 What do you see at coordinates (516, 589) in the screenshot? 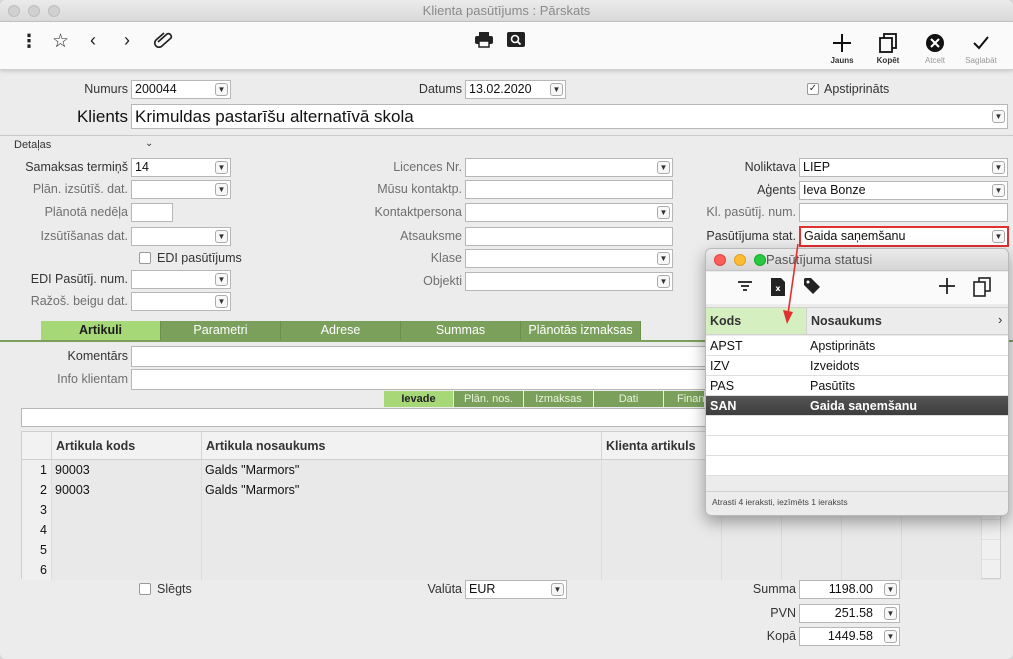
I see `currency-field: EUR ▼` at bounding box center [516, 589].